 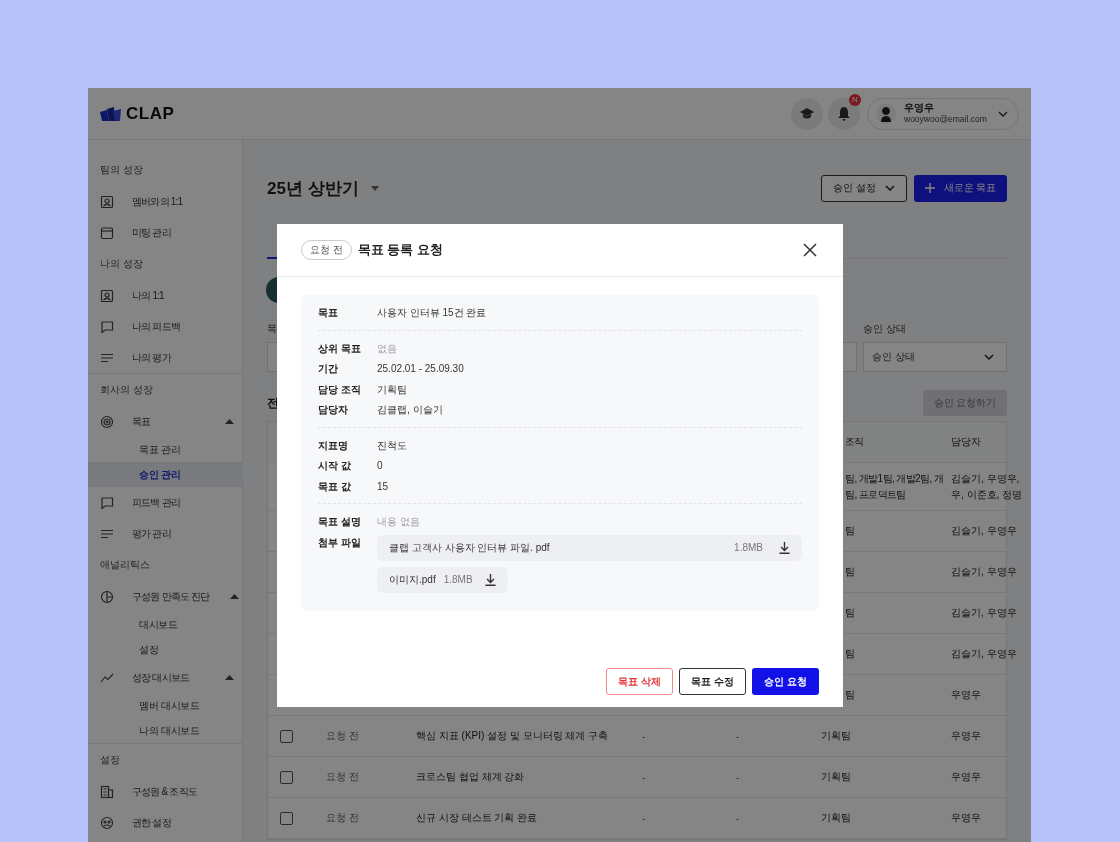 What do you see at coordinates (165, 502) in the screenshot?
I see `sidebar-item: 피드백 관리` at bounding box center [165, 502].